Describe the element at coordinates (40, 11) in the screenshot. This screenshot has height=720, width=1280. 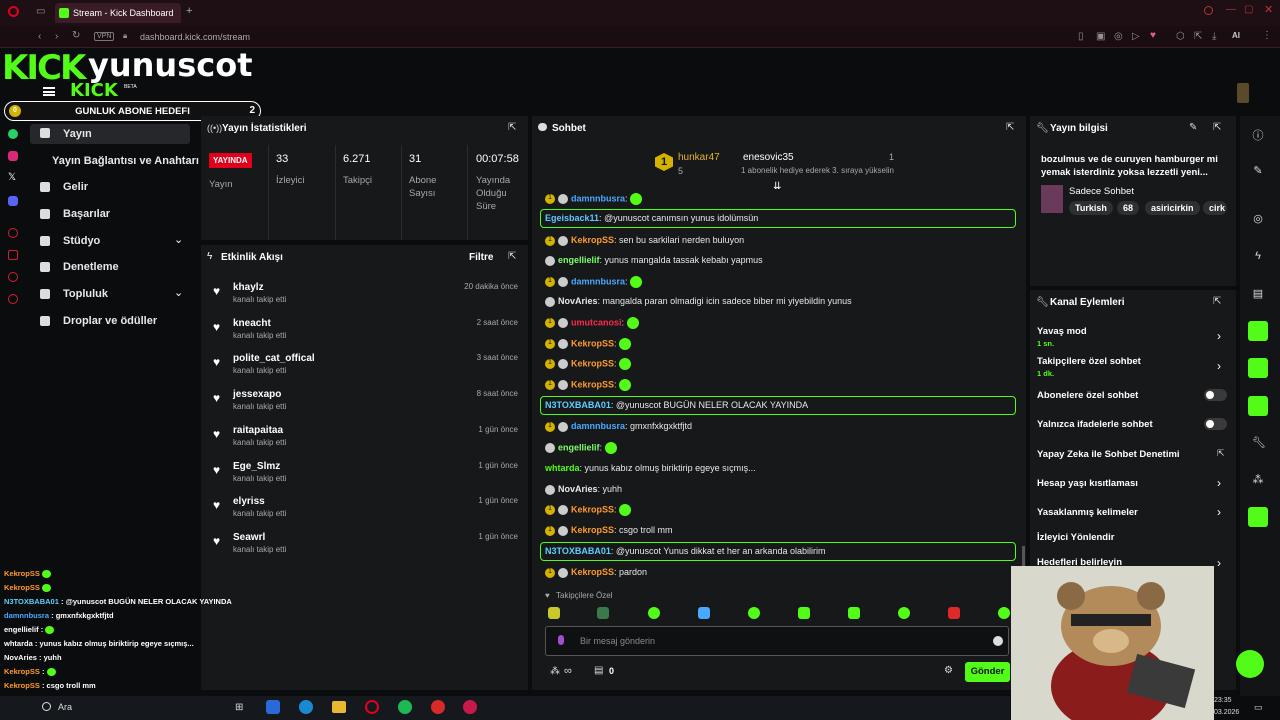
I see `tabs-icon: ▭` at that location.